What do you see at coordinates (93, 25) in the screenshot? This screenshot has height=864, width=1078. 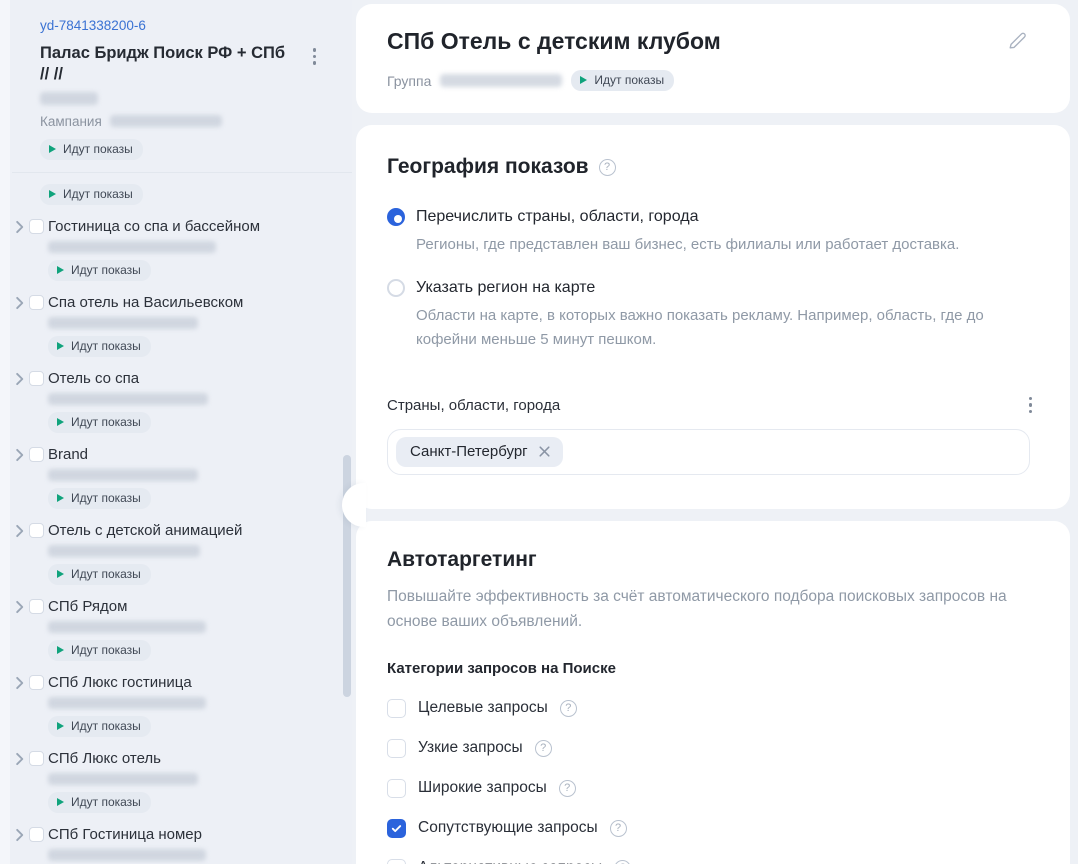 I see `campaign-id-link: yd-7841338200-6` at bounding box center [93, 25].